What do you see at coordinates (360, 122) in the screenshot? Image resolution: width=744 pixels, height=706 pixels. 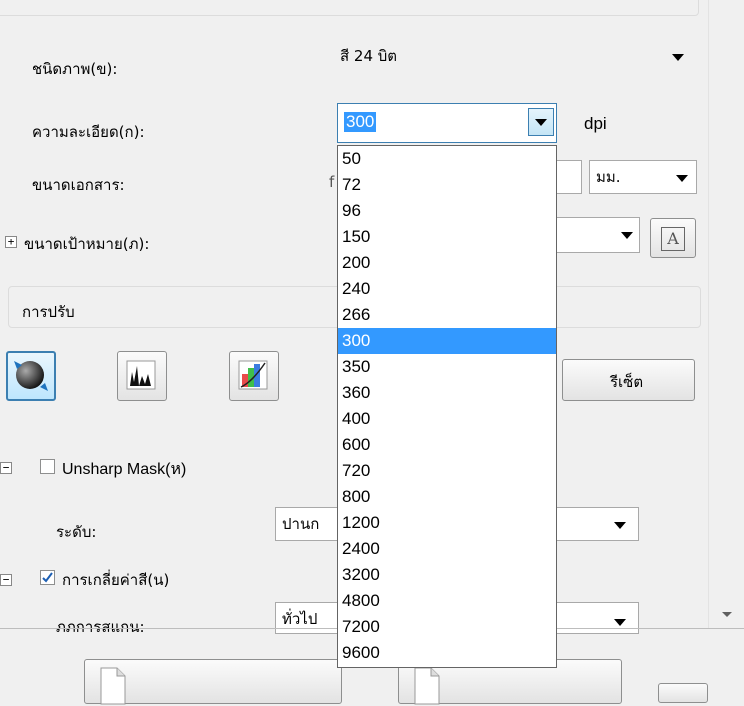 I see `resolution-value: 300` at bounding box center [360, 122].